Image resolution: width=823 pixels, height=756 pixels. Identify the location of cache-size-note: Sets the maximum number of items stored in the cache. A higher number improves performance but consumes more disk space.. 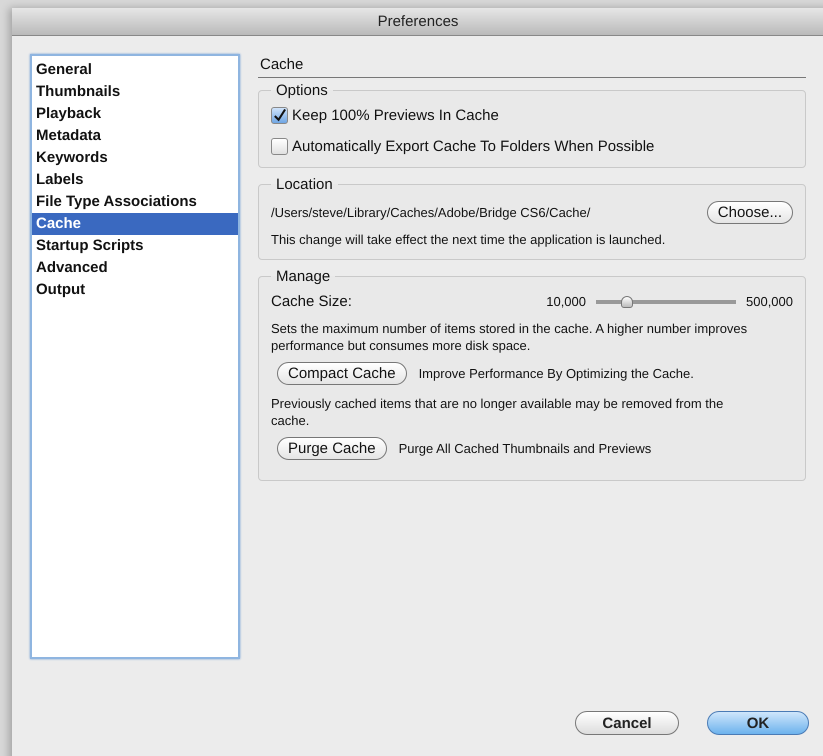
(509, 337).